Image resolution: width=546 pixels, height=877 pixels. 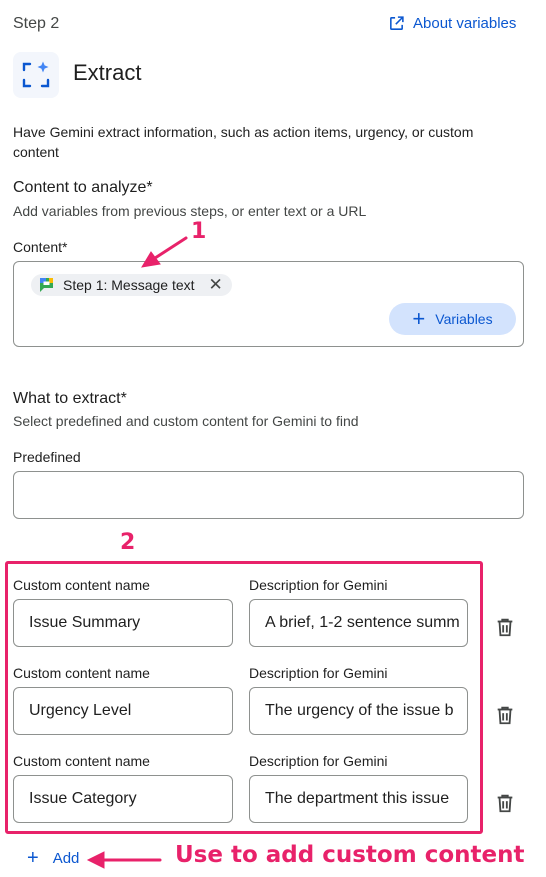 What do you see at coordinates (169, 249) in the screenshot?
I see `arrow-to-chip` at bounding box center [169, 249].